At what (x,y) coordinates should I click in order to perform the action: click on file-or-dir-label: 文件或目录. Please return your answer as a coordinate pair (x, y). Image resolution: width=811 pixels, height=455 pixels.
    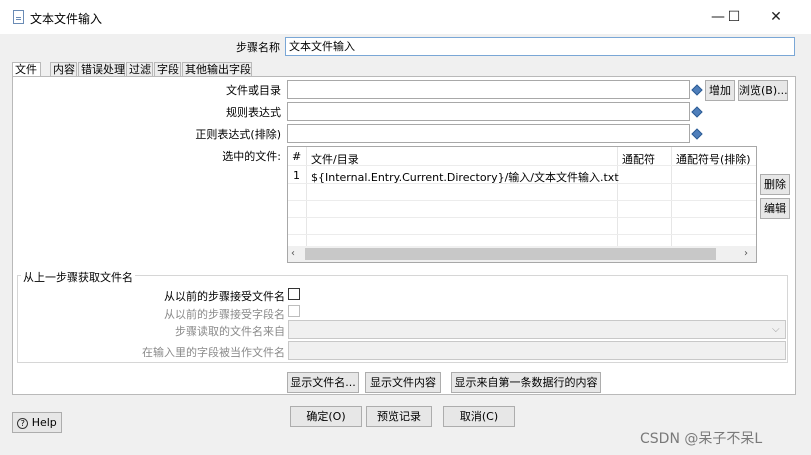
    Looking at the image, I should click on (253, 90).